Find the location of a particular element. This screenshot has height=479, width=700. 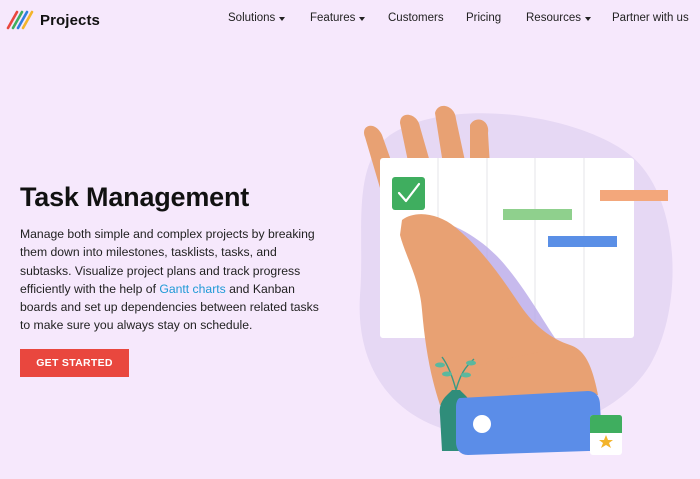

gantt-bar-green is located at coordinates (537, 214).